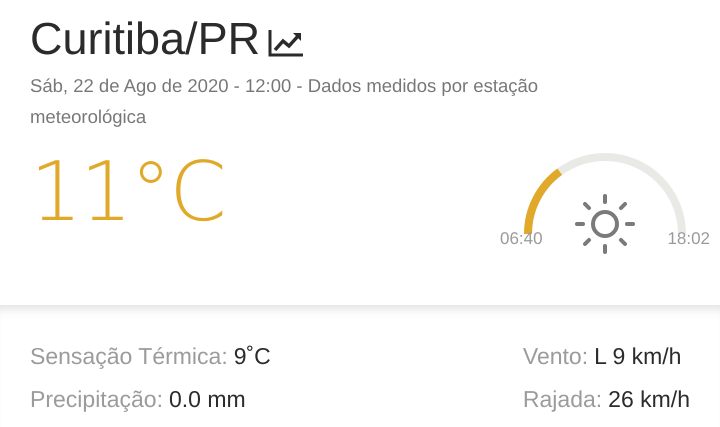  I want to click on detail-value: L 9 km/h, so click(638, 357).